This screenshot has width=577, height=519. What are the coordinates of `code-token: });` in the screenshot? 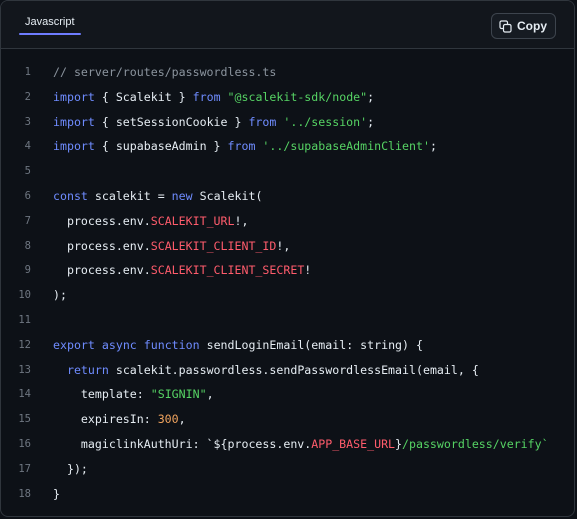 It's located at (70, 468).